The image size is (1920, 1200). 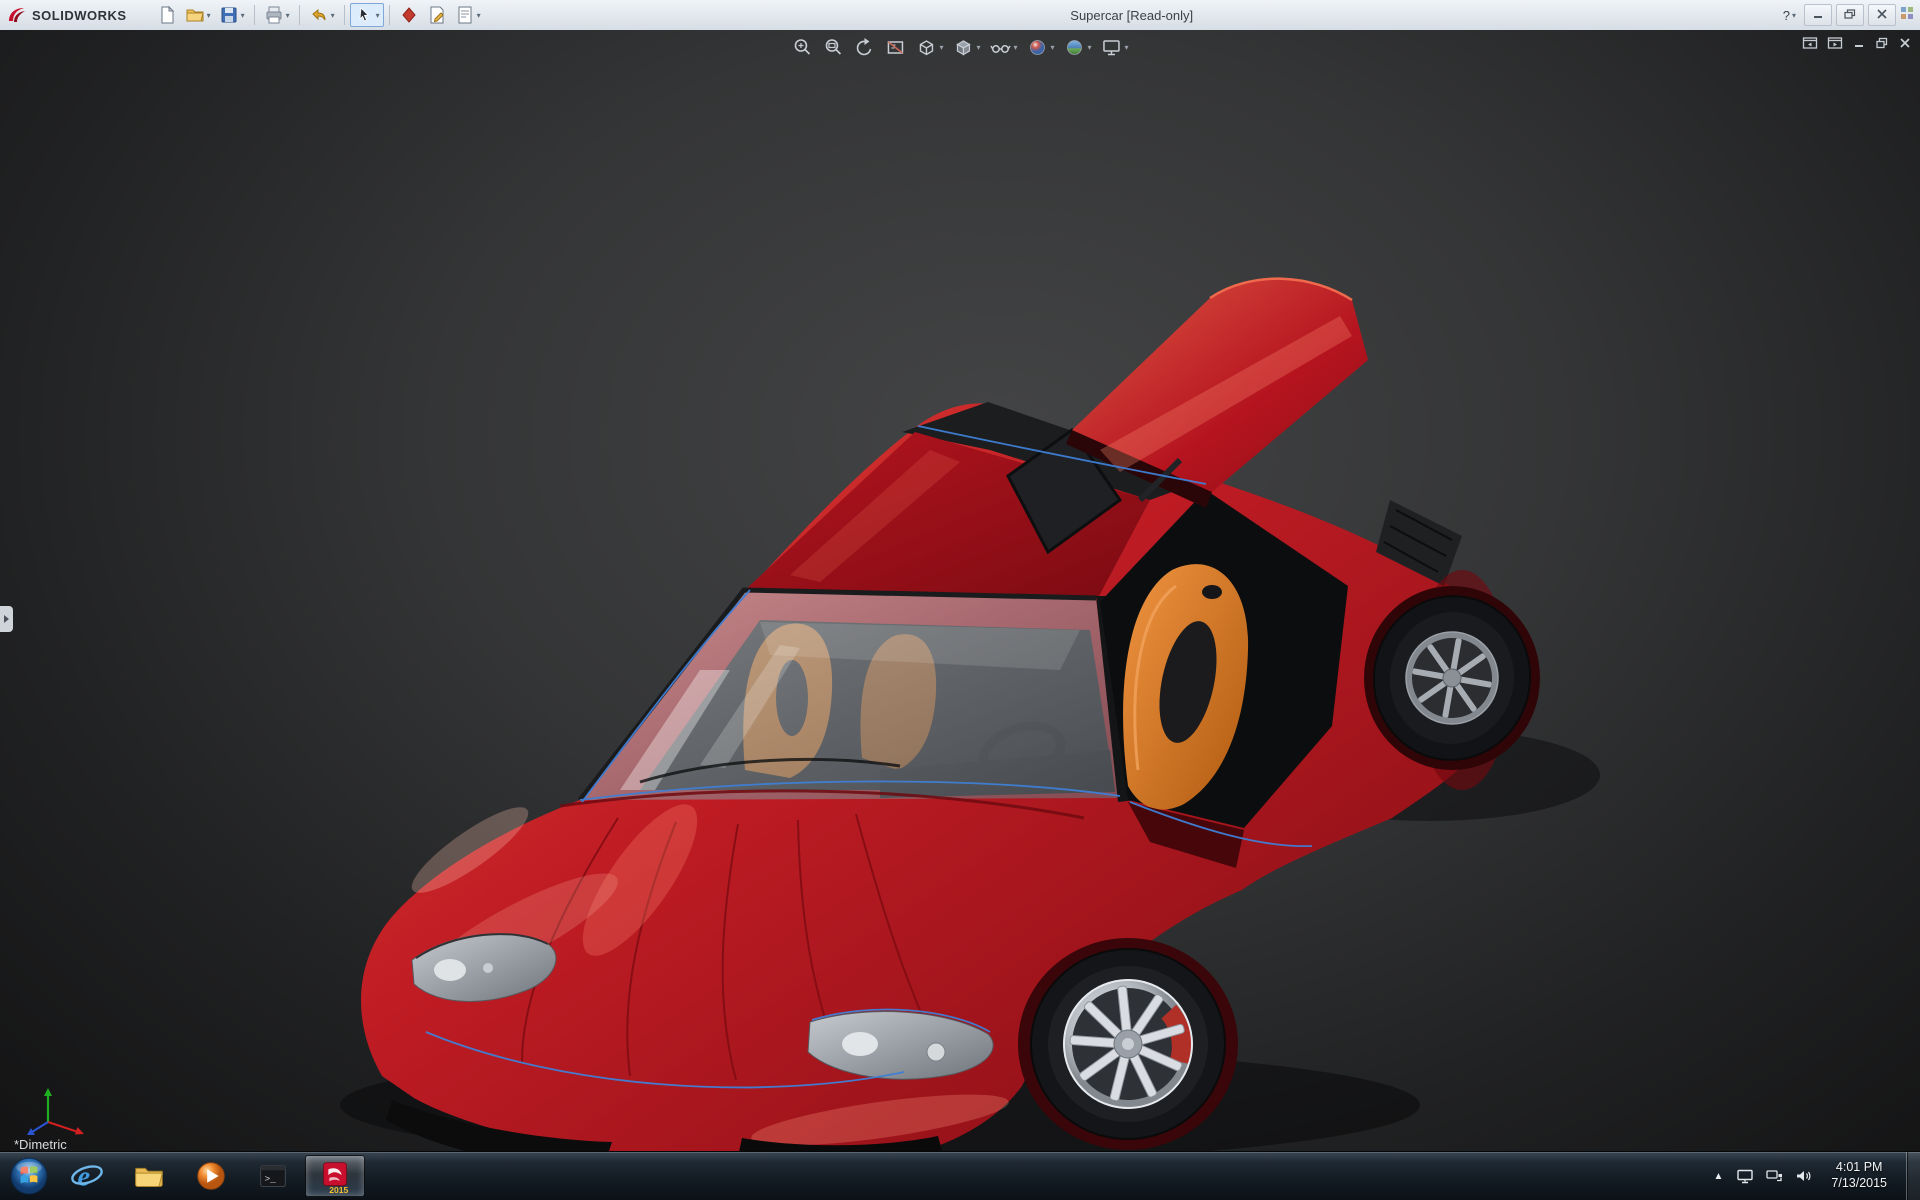 I want to click on minimize-icon, so click(x=1818, y=15).